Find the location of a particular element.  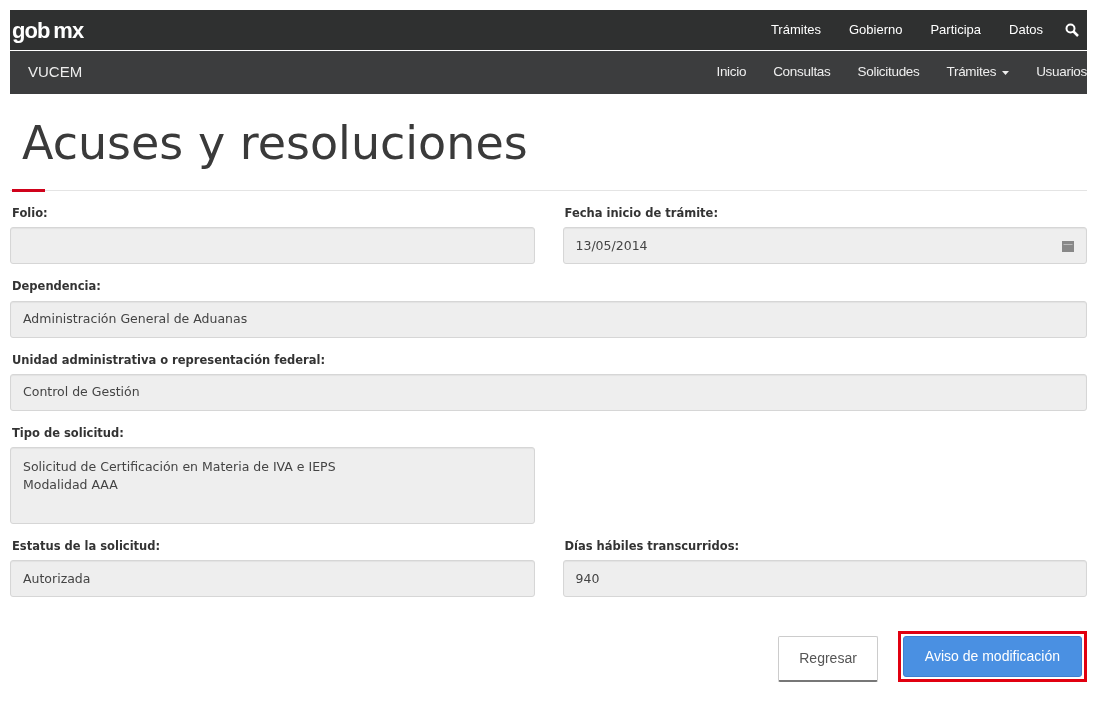

field-label: Tipo de solicitud: is located at coordinates (68, 433).